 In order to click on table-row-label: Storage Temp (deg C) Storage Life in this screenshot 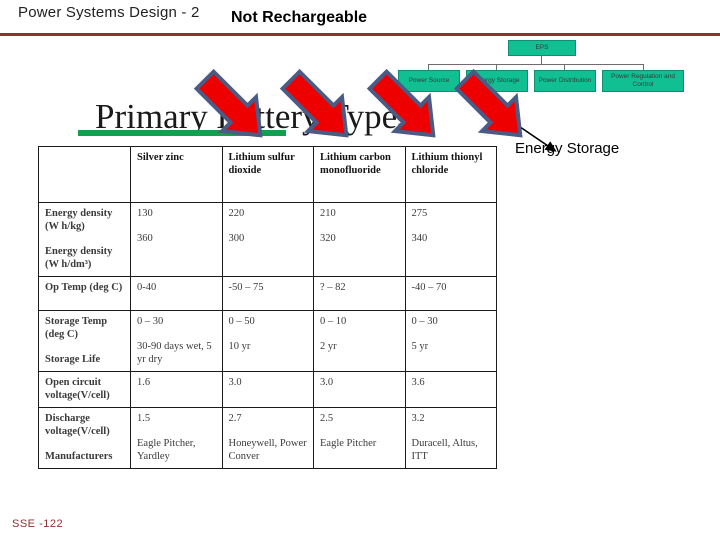, I will do `click(84, 341)`.